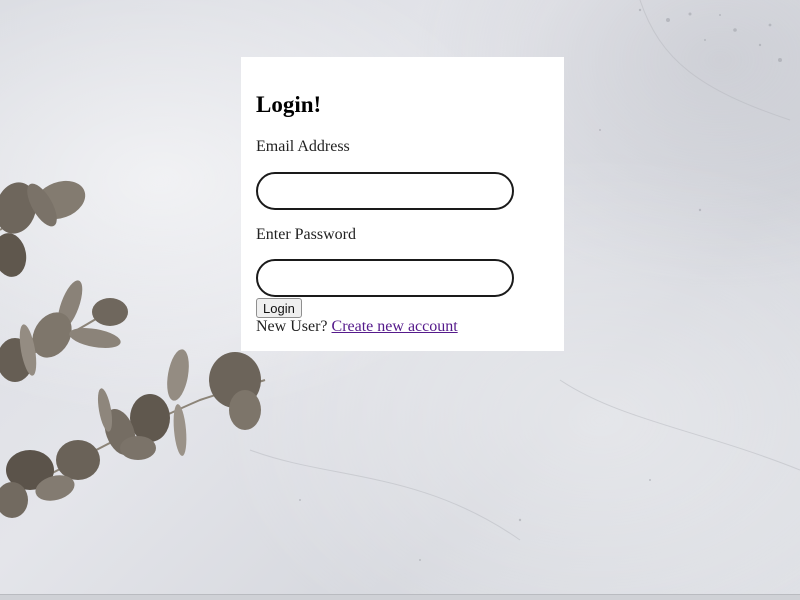 The width and height of the screenshot is (800, 600). Describe the element at coordinates (289, 104) in the screenshot. I see `page-title: Login!` at that location.